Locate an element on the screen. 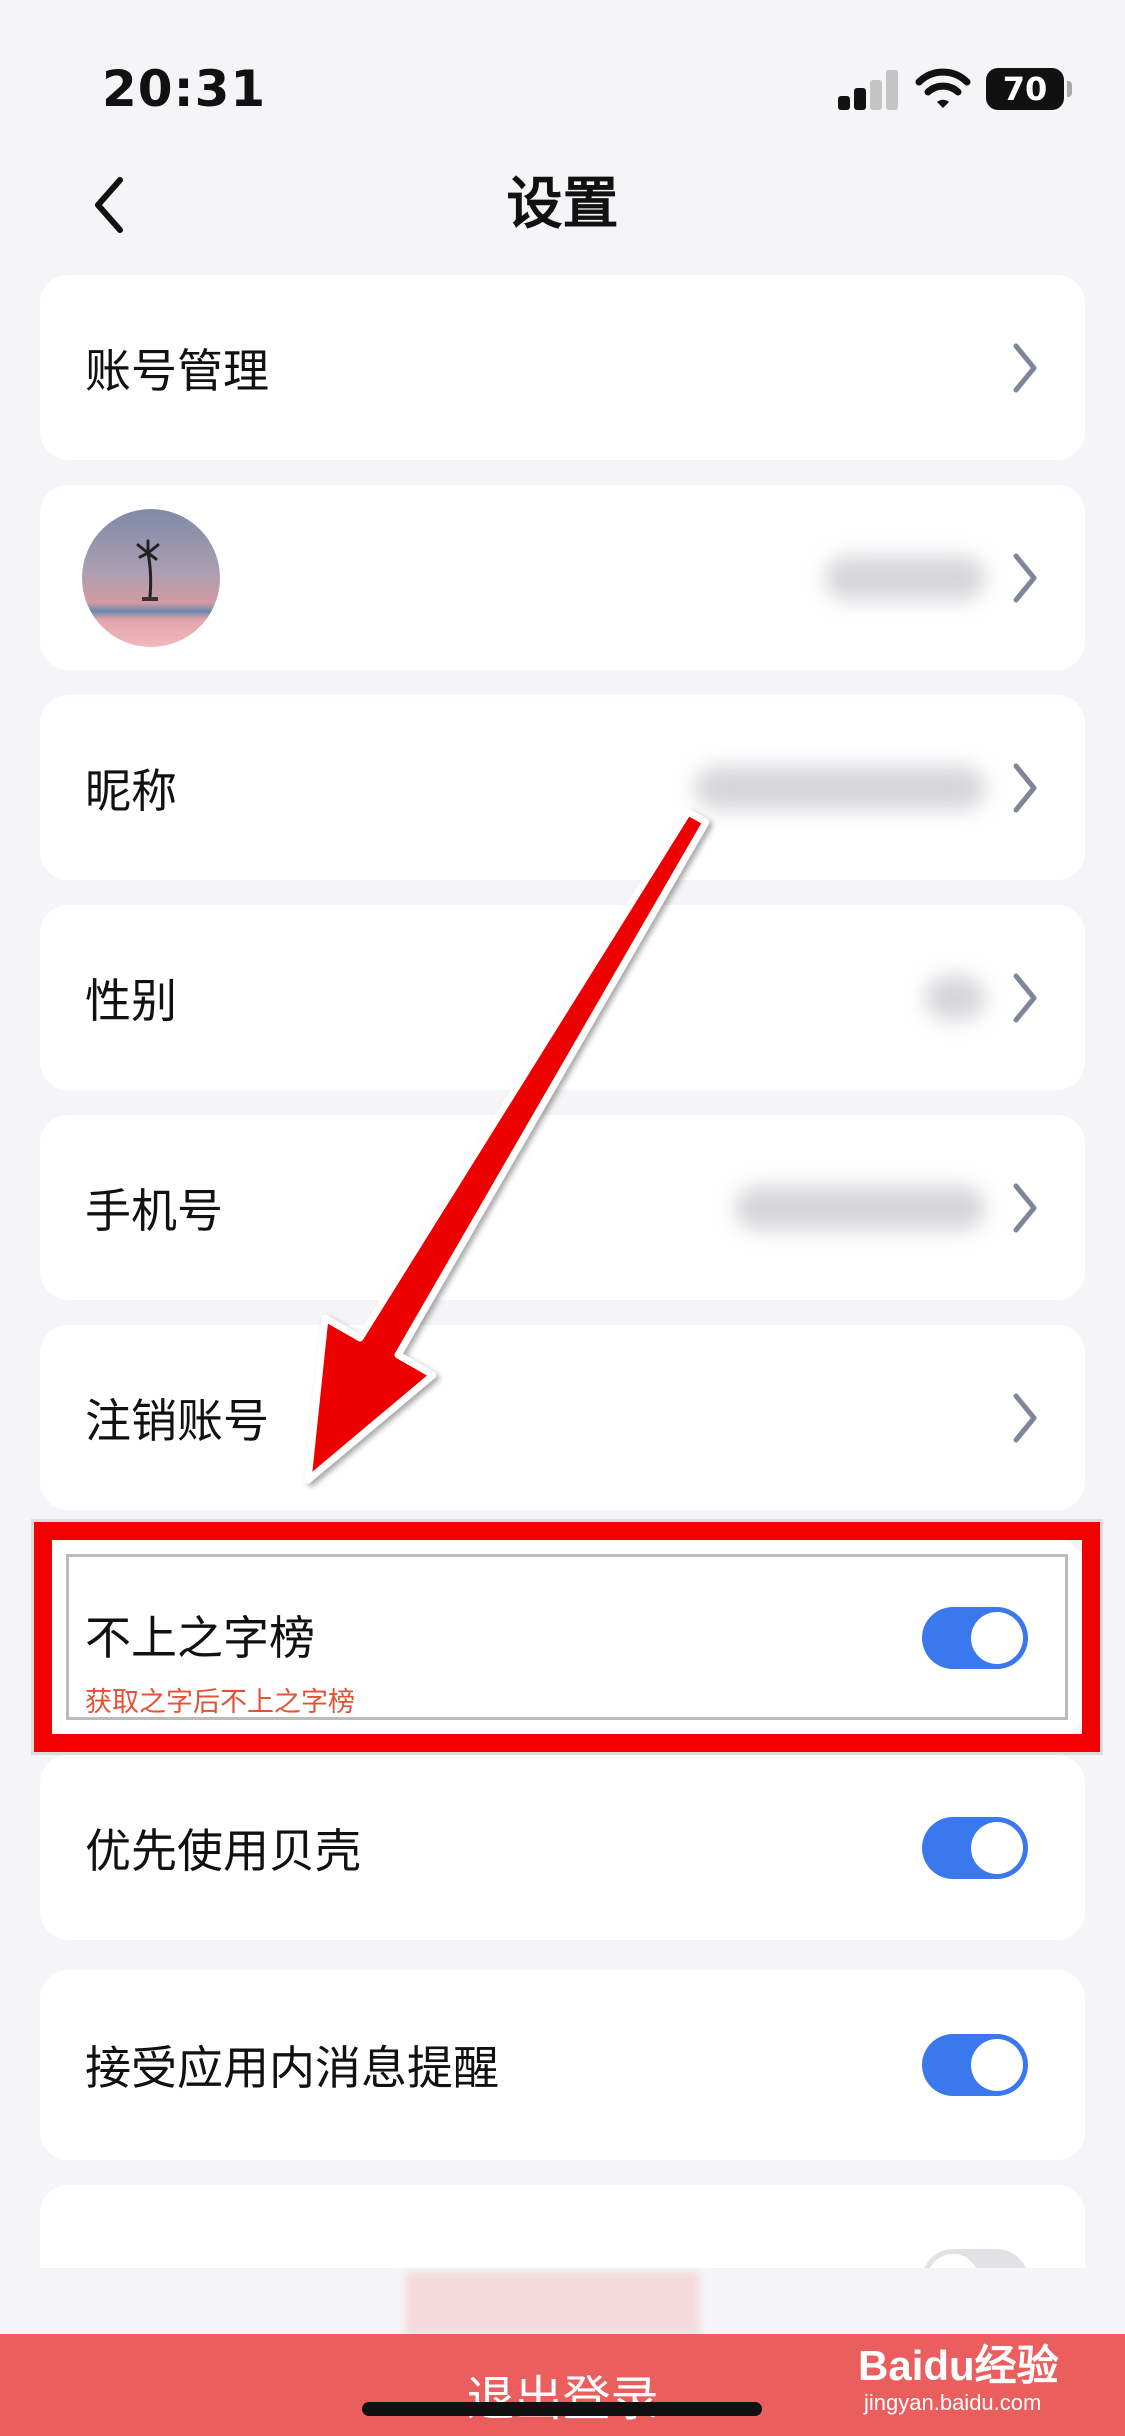  status-bar: 20:31 70 is located at coordinates (562, 75).